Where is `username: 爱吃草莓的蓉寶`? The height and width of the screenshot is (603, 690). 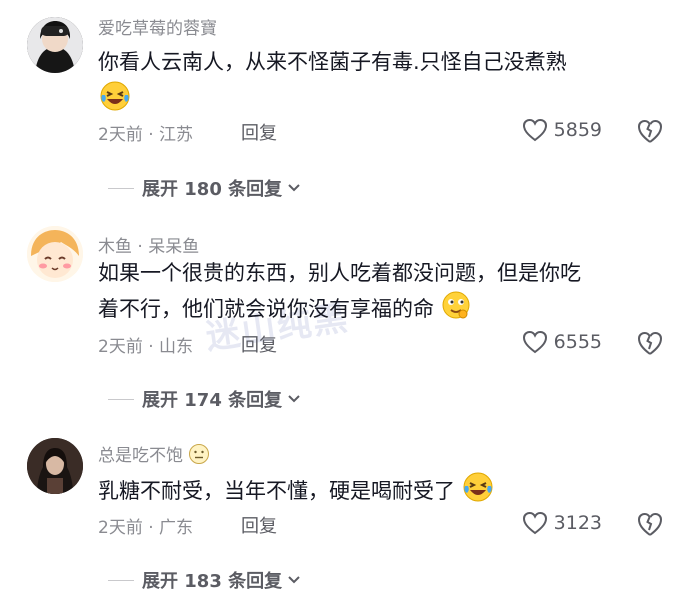 username: 爱吃草莓的蓉寶 is located at coordinates (157, 26).